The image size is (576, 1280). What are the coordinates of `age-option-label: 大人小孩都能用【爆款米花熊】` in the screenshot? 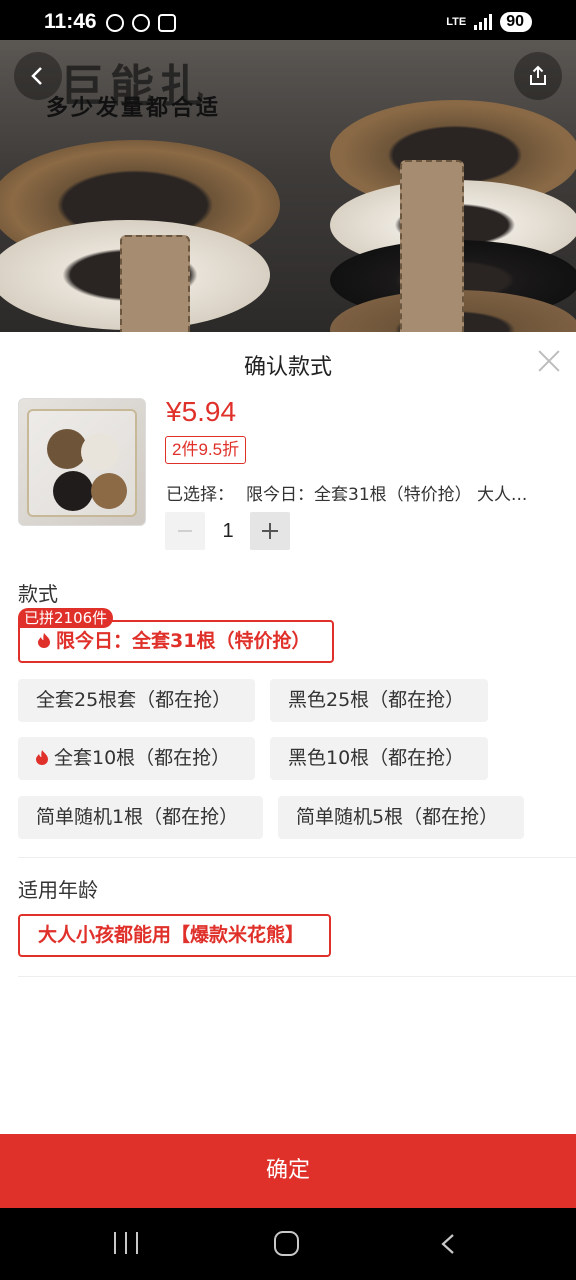 It's located at (171, 935).